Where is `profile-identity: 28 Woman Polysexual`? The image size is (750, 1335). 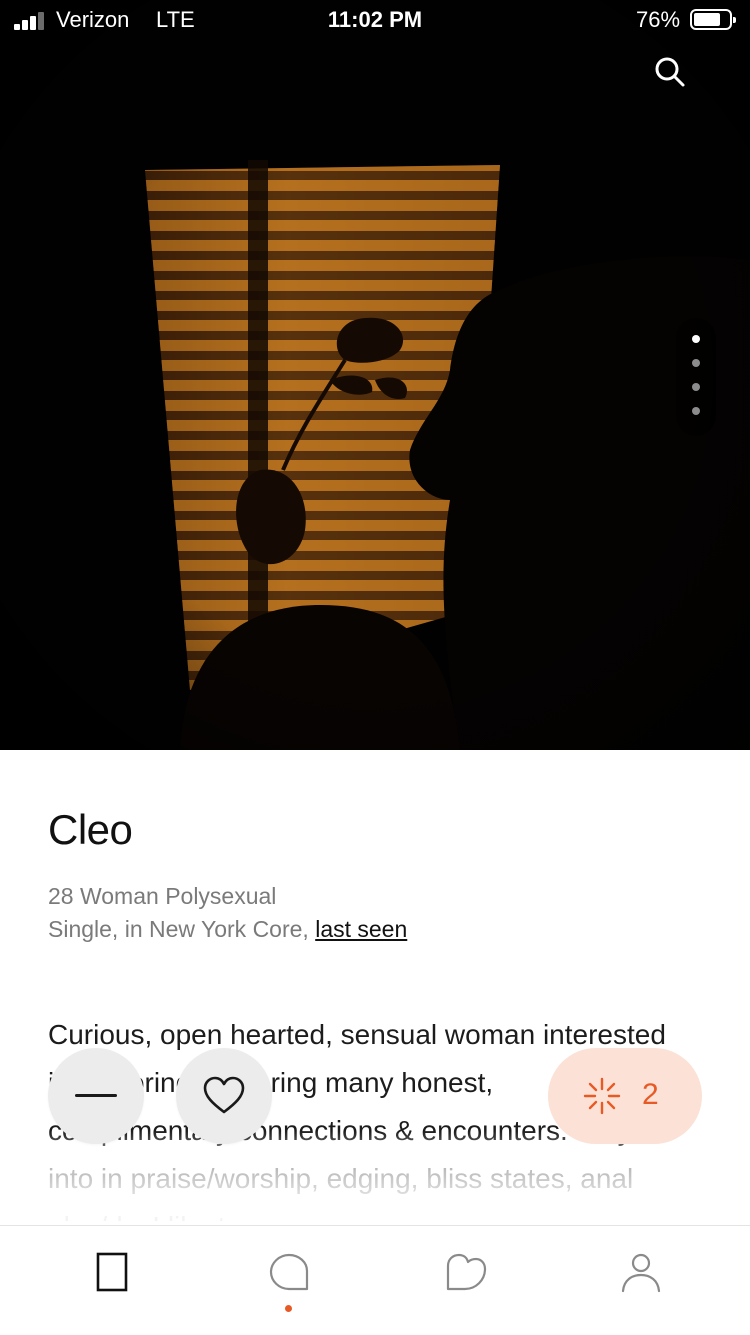 profile-identity: 28 Woman Polysexual is located at coordinates (162, 896).